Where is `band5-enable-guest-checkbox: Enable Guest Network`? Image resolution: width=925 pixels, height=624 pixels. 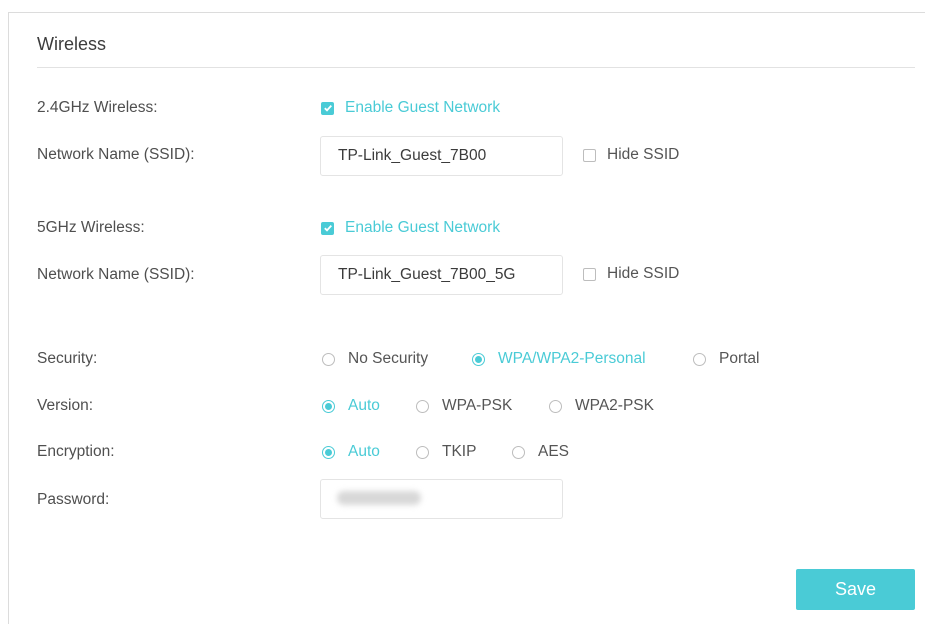
band5-enable-guest-checkbox: Enable Guest Network is located at coordinates (410, 228).